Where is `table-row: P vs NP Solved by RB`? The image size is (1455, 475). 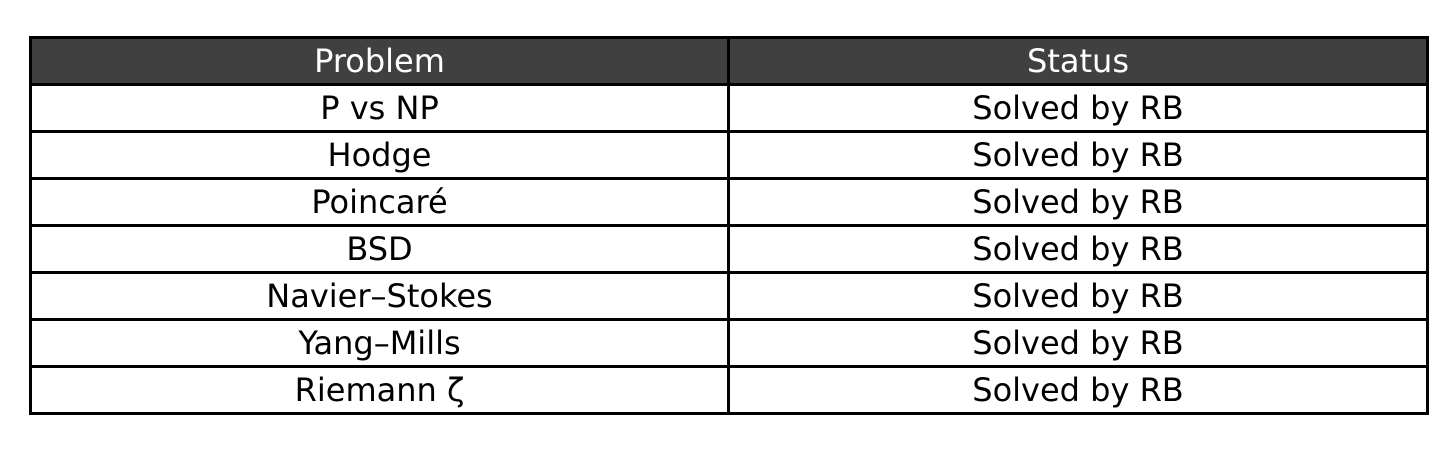
table-row: P vs NP Solved by RB is located at coordinates (729, 108).